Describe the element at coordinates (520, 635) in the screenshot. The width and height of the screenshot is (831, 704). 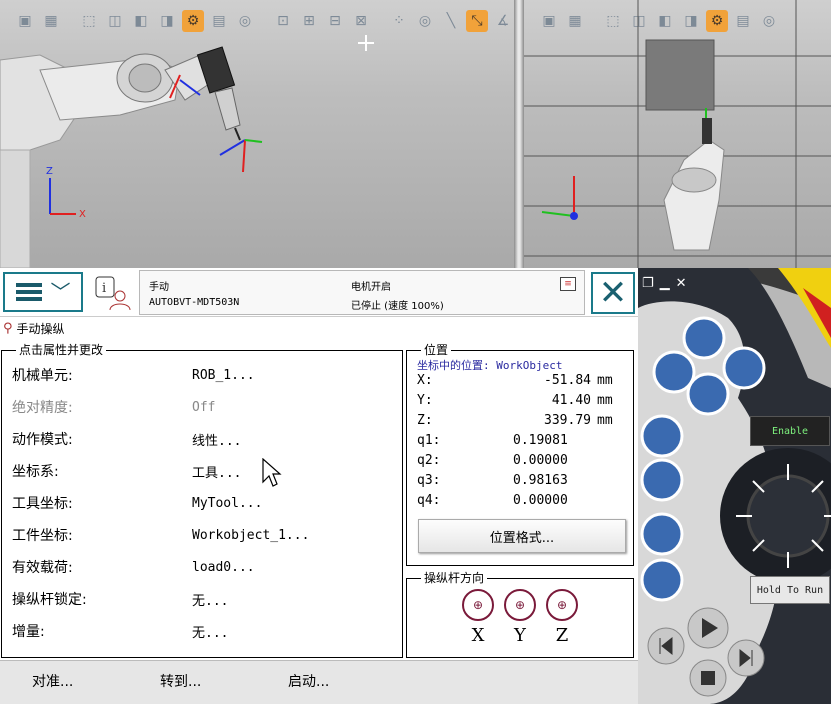
I see `joystick-axis-label: Y` at that location.